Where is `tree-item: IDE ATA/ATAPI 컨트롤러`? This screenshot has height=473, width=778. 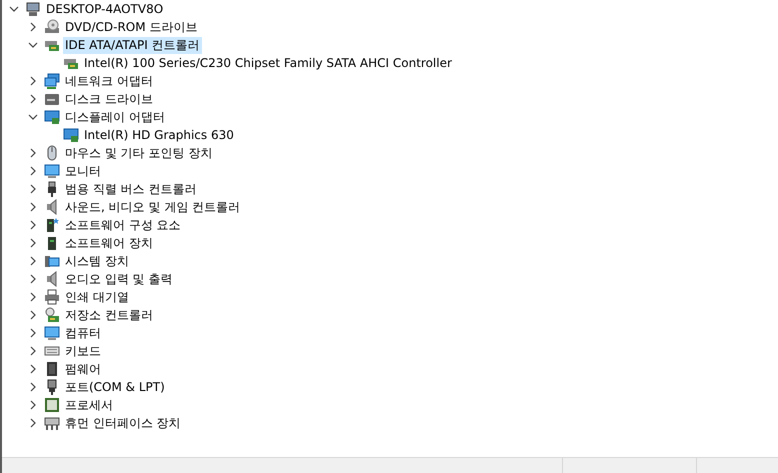
tree-item: IDE ATA/ATAPI 컨트롤러 is located at coordinates (132, 45).